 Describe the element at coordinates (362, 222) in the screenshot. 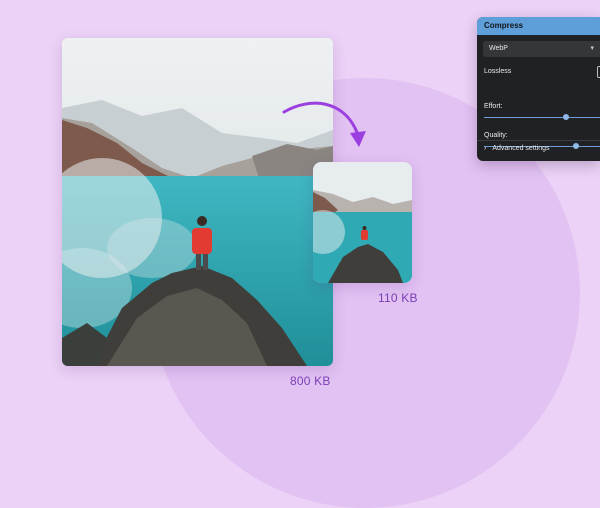

I see `compressed-image` at that location.